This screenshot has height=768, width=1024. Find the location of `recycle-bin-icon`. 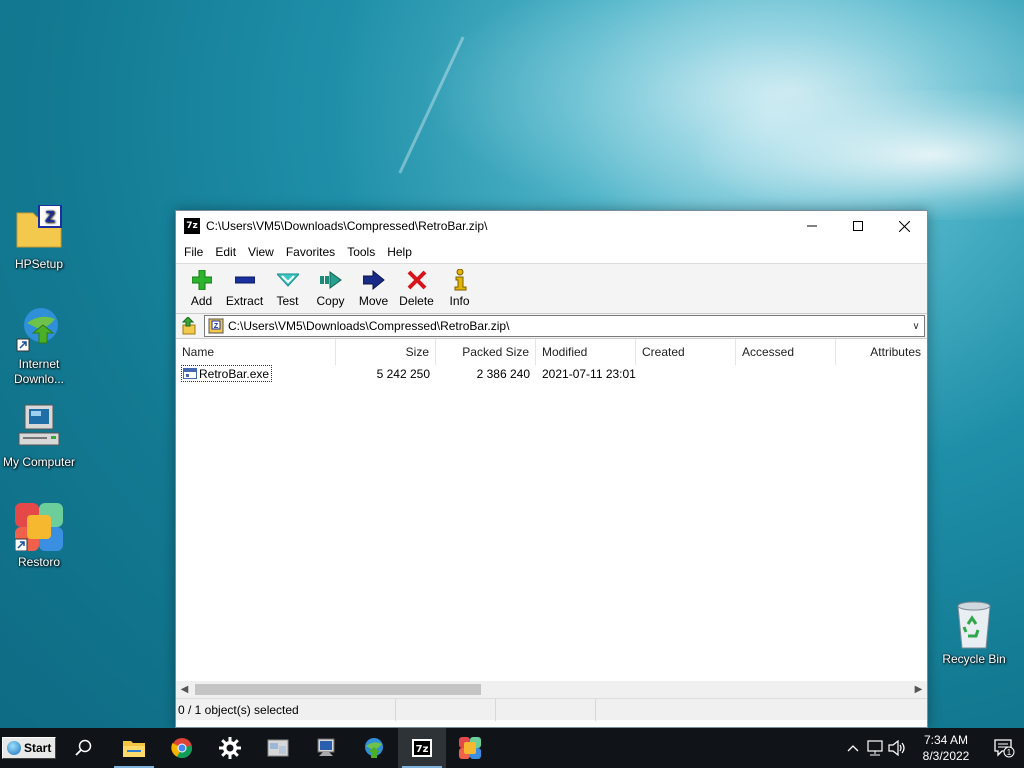

recycle-bin-icon is located at coordinates (974, 624).